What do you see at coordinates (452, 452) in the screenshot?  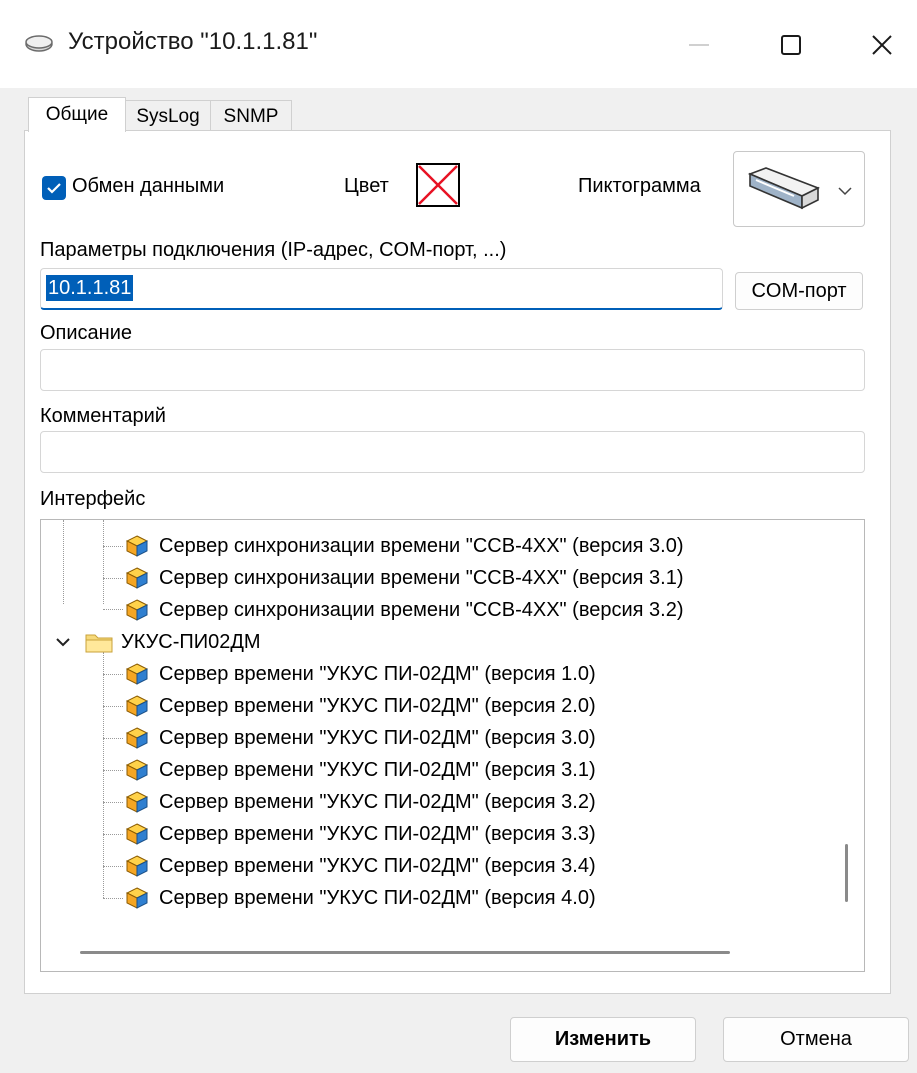 I see `comment-input` at bounding box center [452, 452].